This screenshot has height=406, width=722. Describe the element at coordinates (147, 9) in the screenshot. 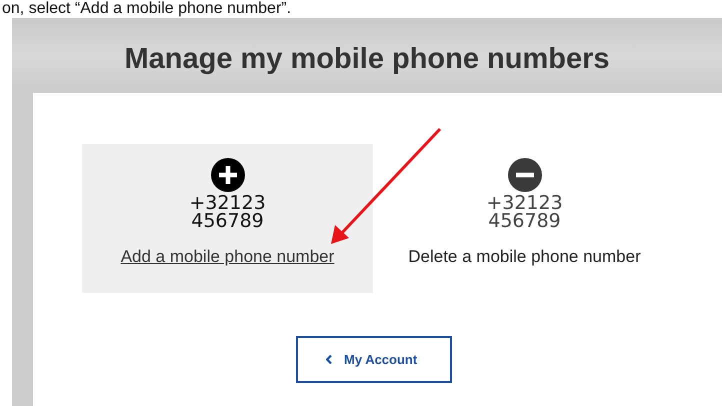

I see `instruction-text: on, select “Add a mobile phone number”.` at that location.